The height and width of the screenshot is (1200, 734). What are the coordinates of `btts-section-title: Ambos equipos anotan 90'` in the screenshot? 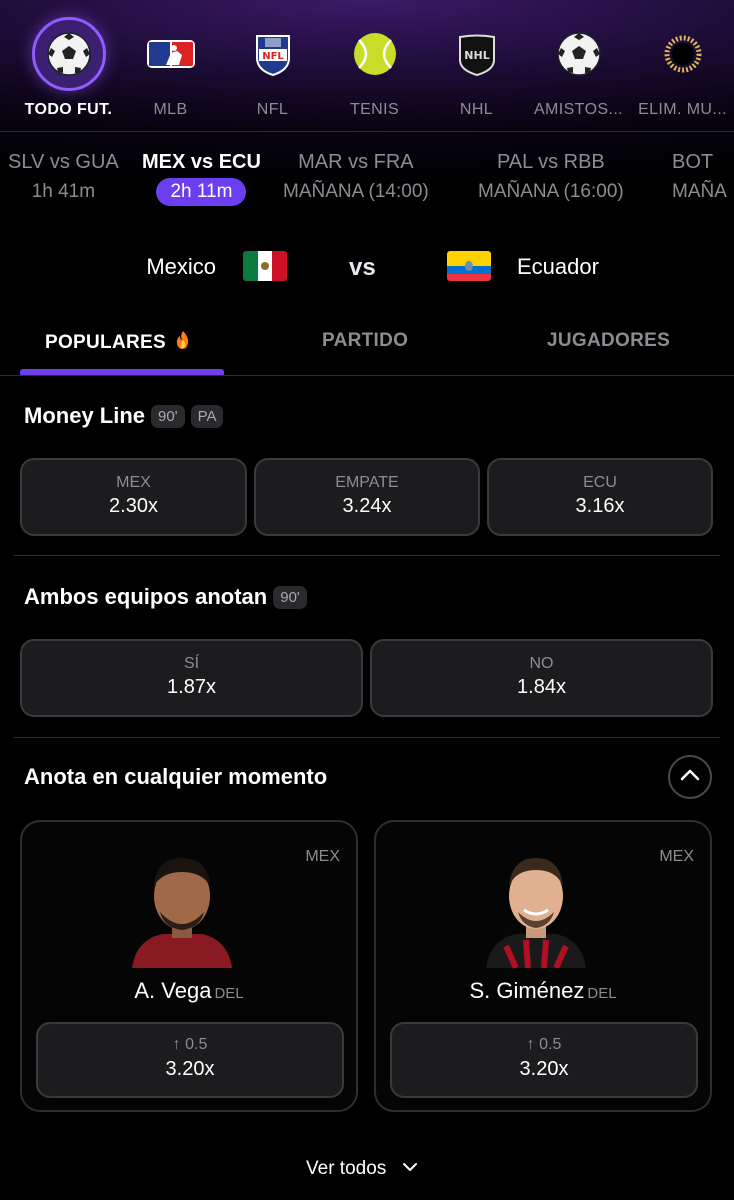 It's located at (165, 597).